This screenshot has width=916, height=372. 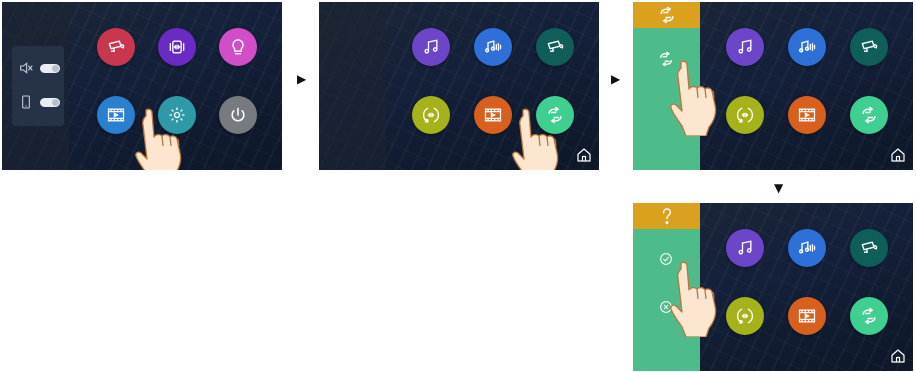 I want to click on side-dim-panel, so click(x=352, y=86).